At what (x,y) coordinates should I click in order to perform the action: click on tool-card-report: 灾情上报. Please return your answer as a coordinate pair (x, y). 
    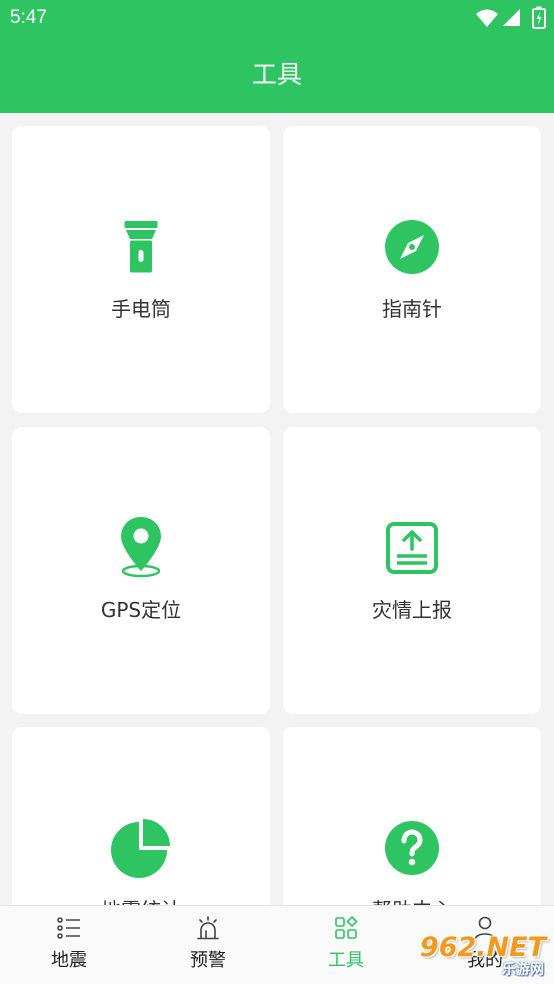
    Looking at the image, I should click on (412, 570).